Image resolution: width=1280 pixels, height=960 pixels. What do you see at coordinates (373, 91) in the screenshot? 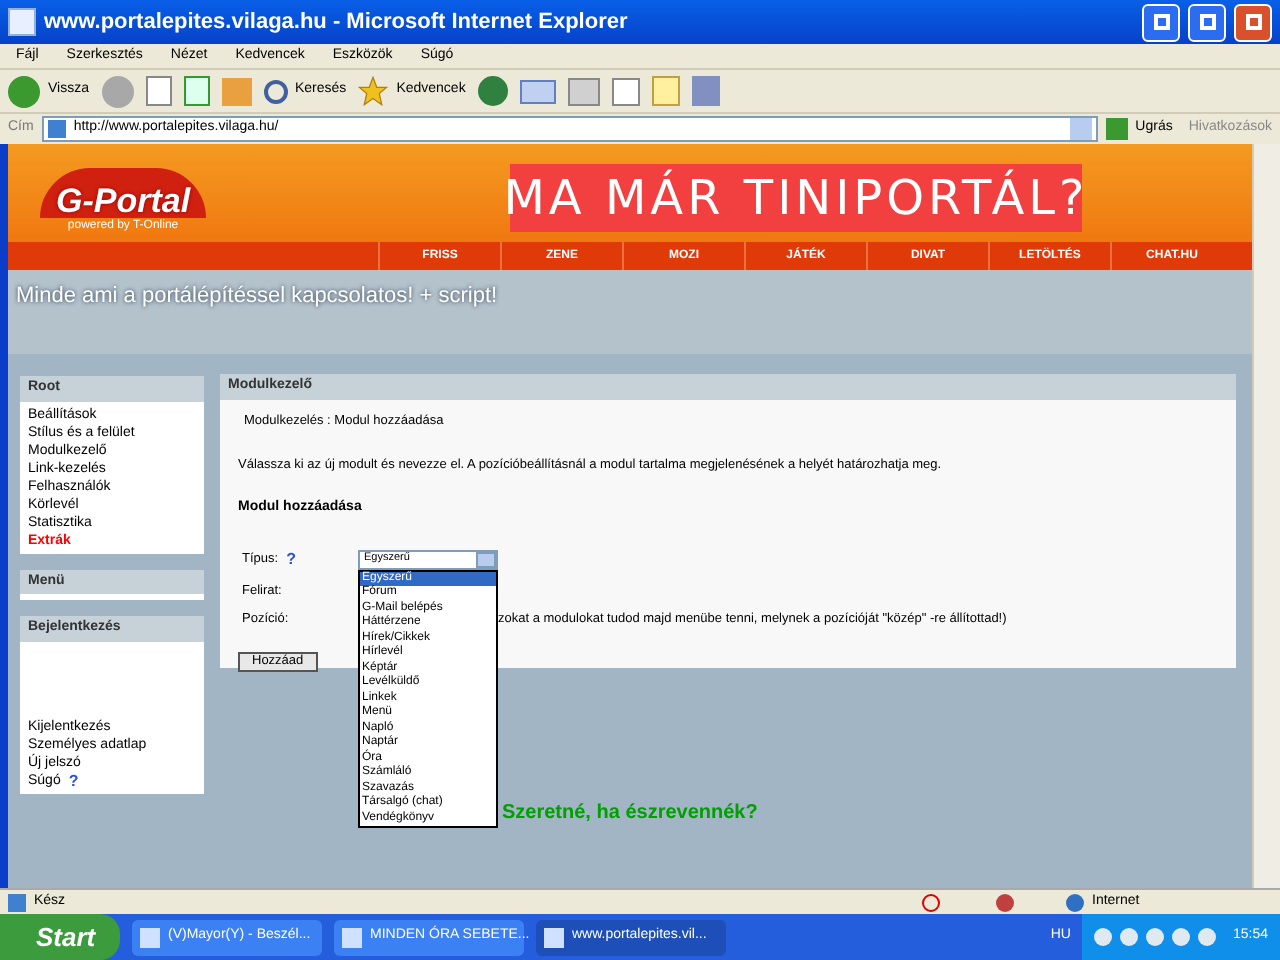
I see `star-icon` at bounding box center [373, 91].